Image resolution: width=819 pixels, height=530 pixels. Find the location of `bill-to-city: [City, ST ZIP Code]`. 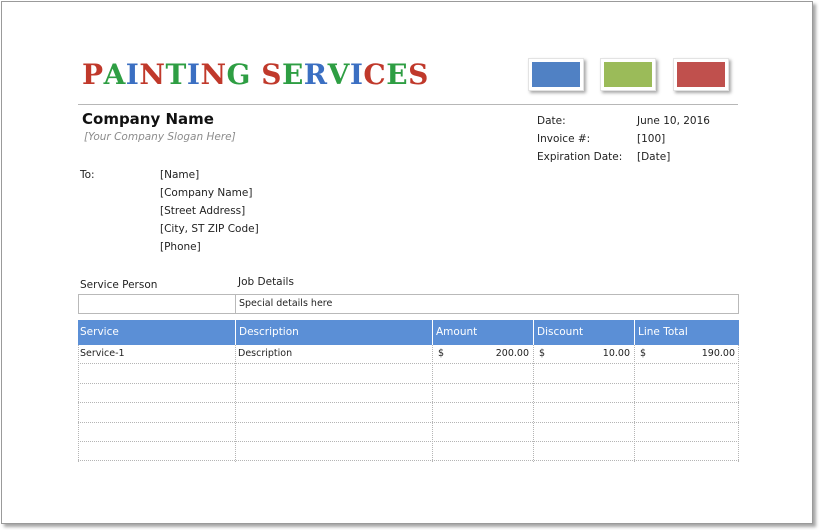

bill-to-city: [City, ST ZIP Code] is located at coordinates (209, 229).